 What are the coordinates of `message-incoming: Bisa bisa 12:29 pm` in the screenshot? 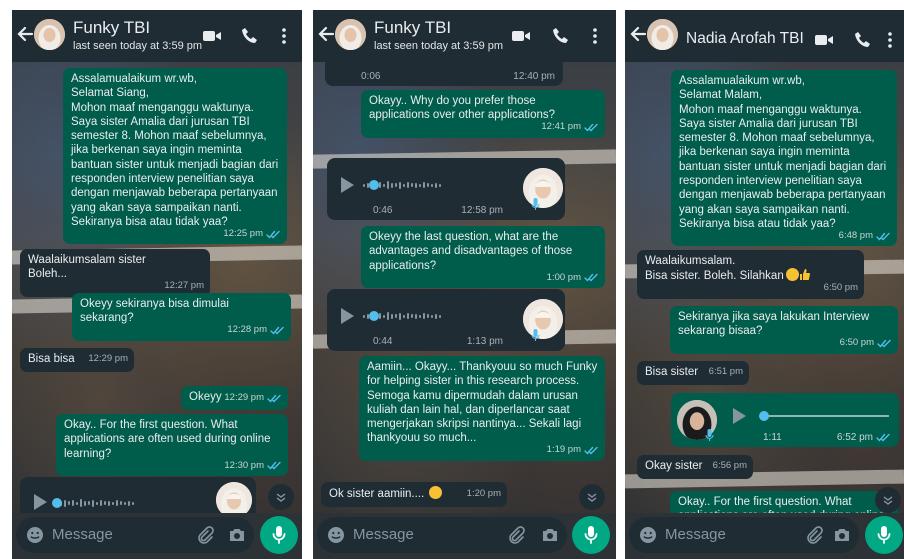 It's located at (77, 360).